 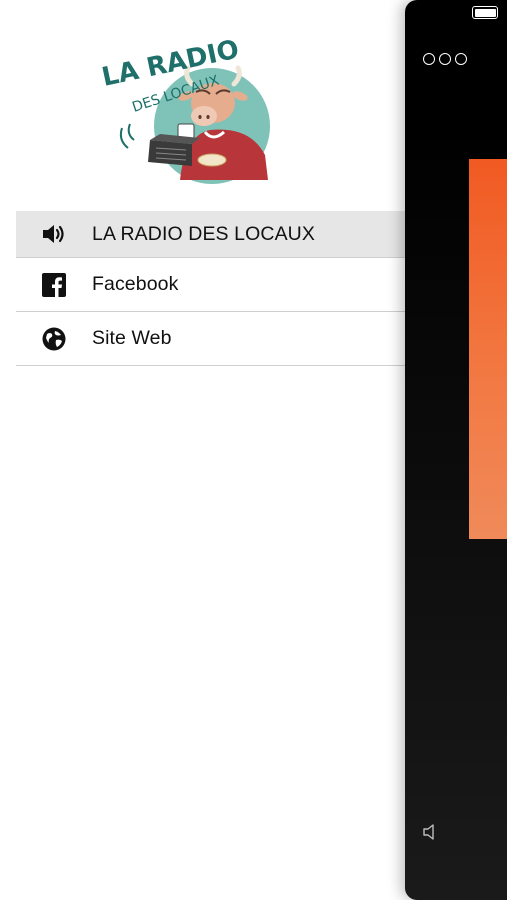 What do you see at coordinates (218, 339) in the screenshot?
I see `menu-item-site-web: Site Web` at bounding box center [218, 339].